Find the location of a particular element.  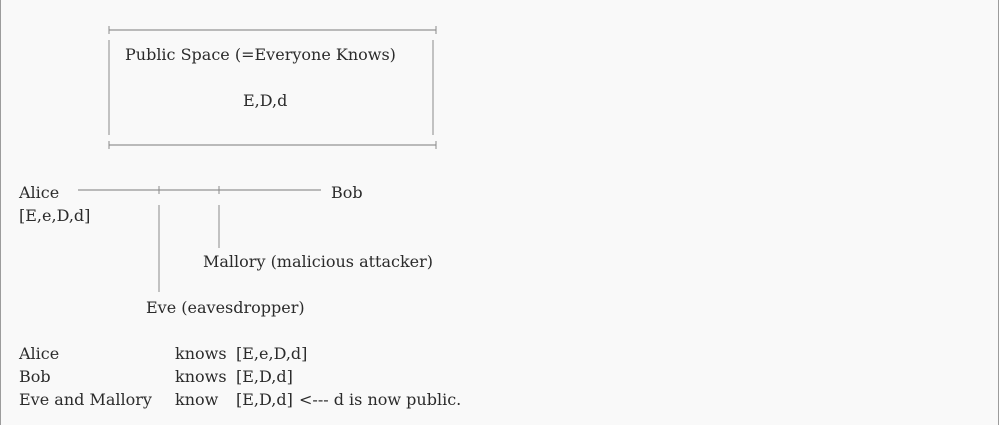

summary-row-1-keys: [E,e,D,d] is located at coordinates (272, 353).